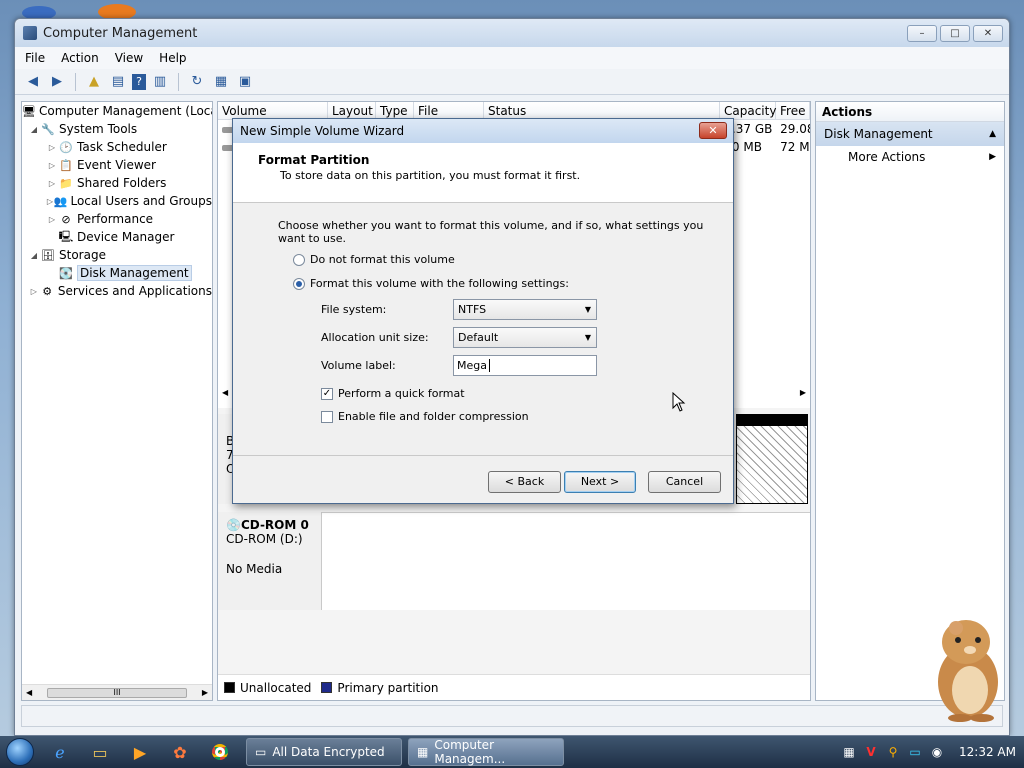 This screenshot has width=1024, height=768. I want to click on taskbar-item-all-data-encrypted: ▭ All Data Encrypted, so click(324, 752).